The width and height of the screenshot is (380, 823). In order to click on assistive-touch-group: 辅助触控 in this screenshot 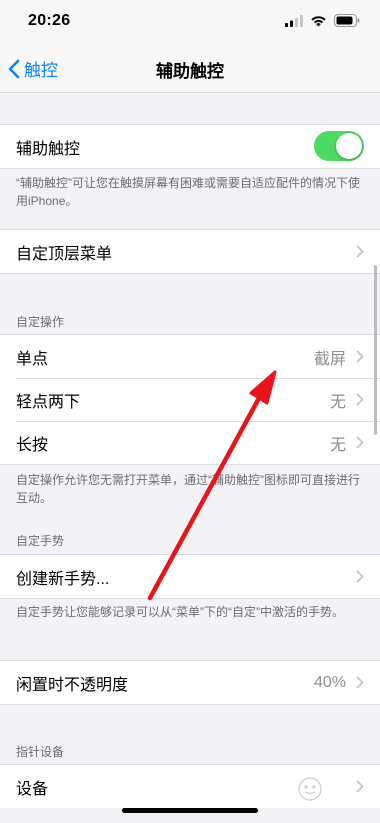, I will do `click(190, 146)`.